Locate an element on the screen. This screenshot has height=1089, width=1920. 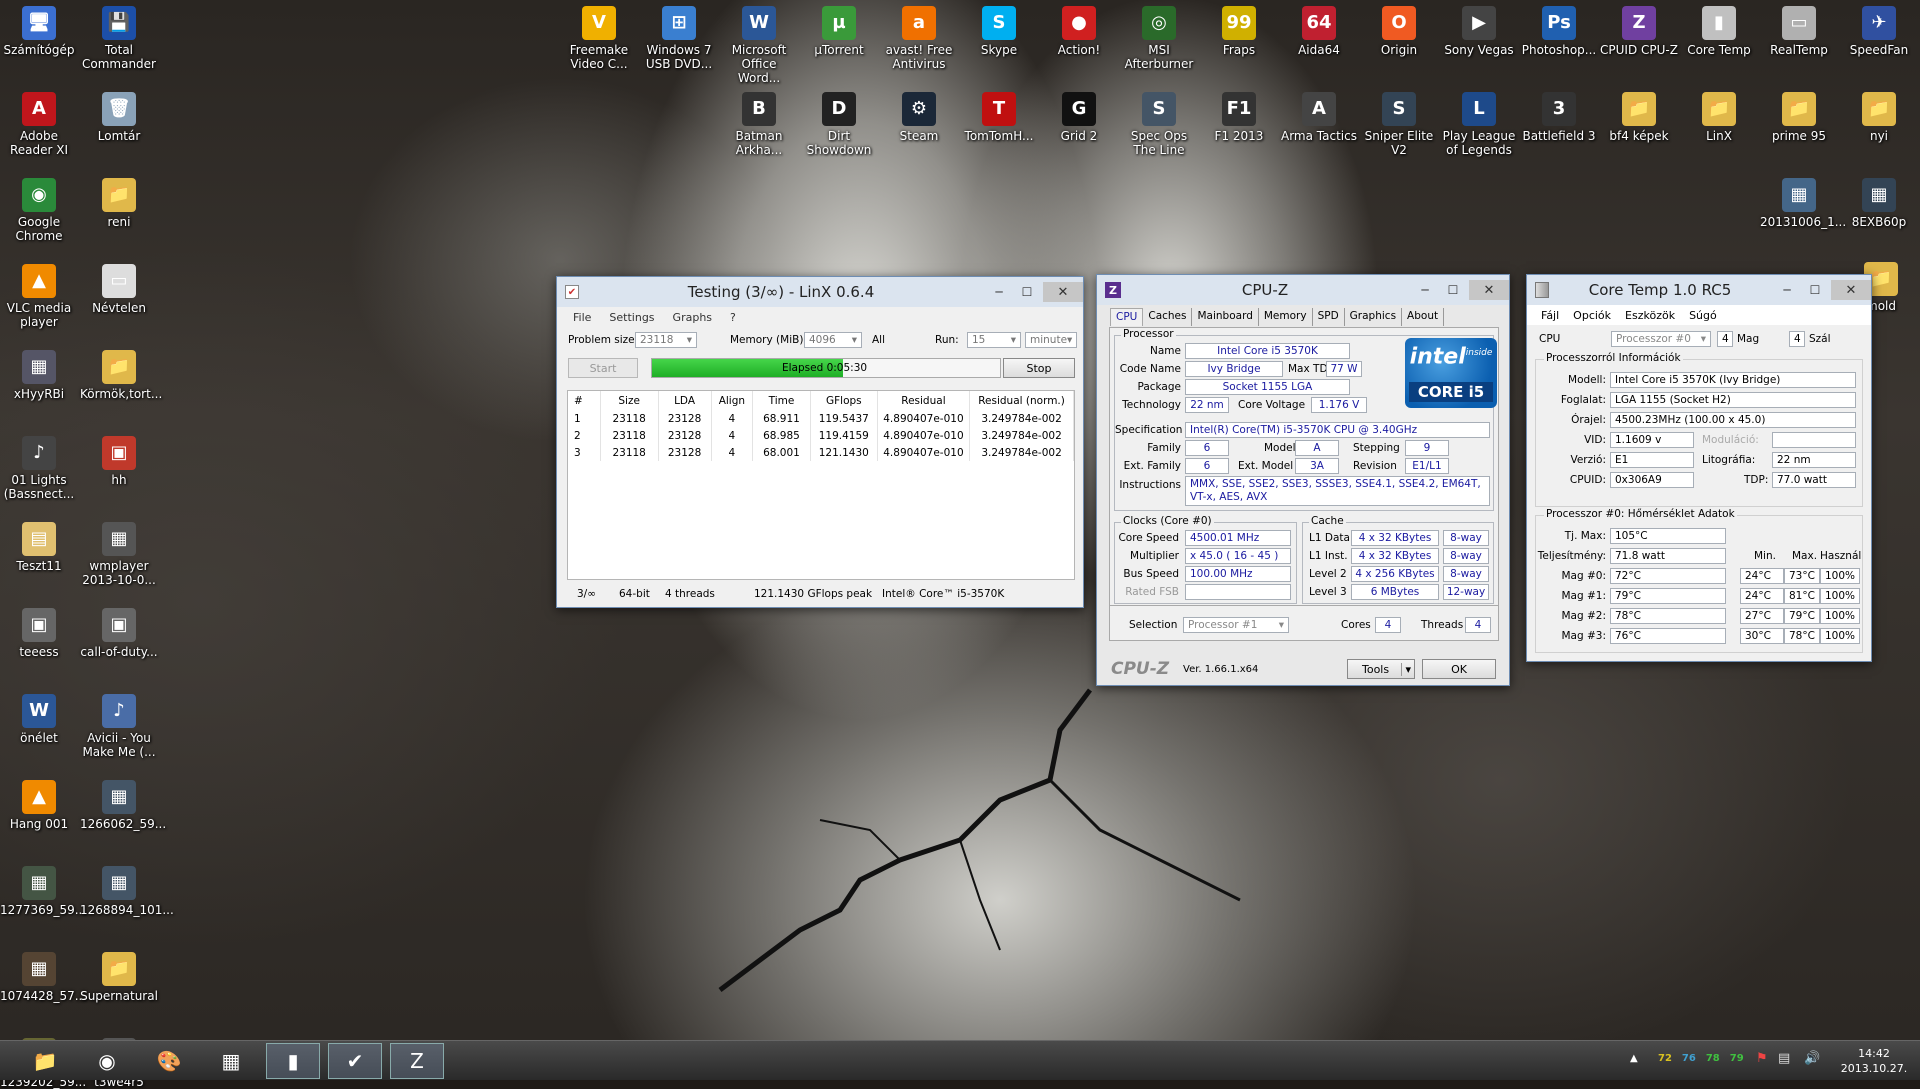
coretemp-titlebar: Core Temp 1.0 RC5 ─ ☐ ✕ is located at coordinates (1699, 290).